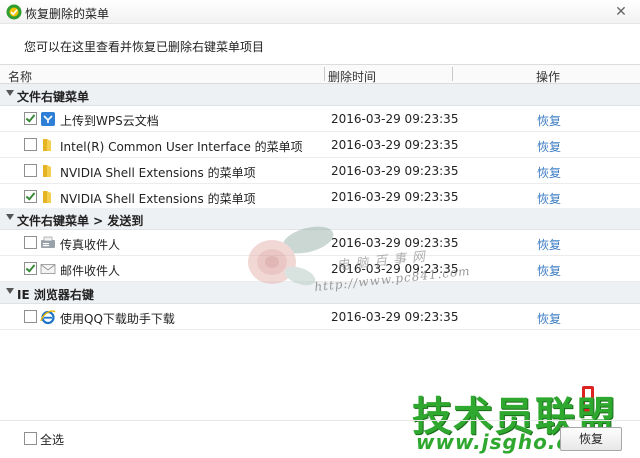 The height and width of the screenshot is (458, 640). I want to click on item-name: 使用QQ下载助手下载, so click(117, 319).